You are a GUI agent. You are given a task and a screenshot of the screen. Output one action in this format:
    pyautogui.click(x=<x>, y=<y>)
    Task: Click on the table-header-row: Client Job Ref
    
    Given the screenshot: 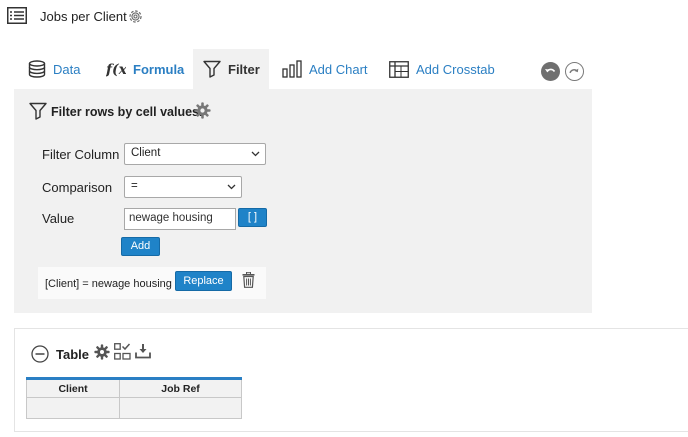 What is the action you would take?
    pyautogui.click(x=133, y=387)
    